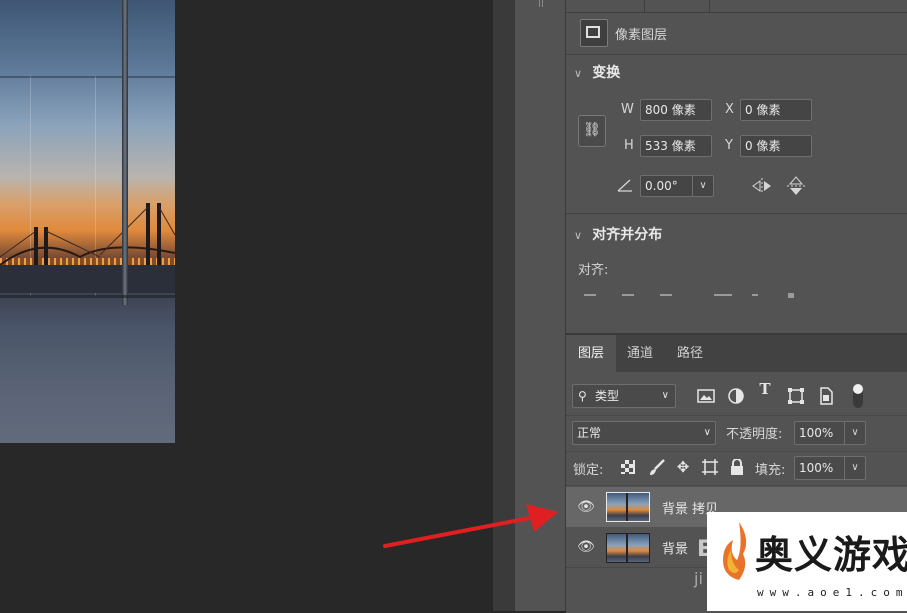  What do you see at coordinates (832, 592) in the screenshot?
I see `watermark-url: www.aoe1.com` at bounding box center [832, 592].